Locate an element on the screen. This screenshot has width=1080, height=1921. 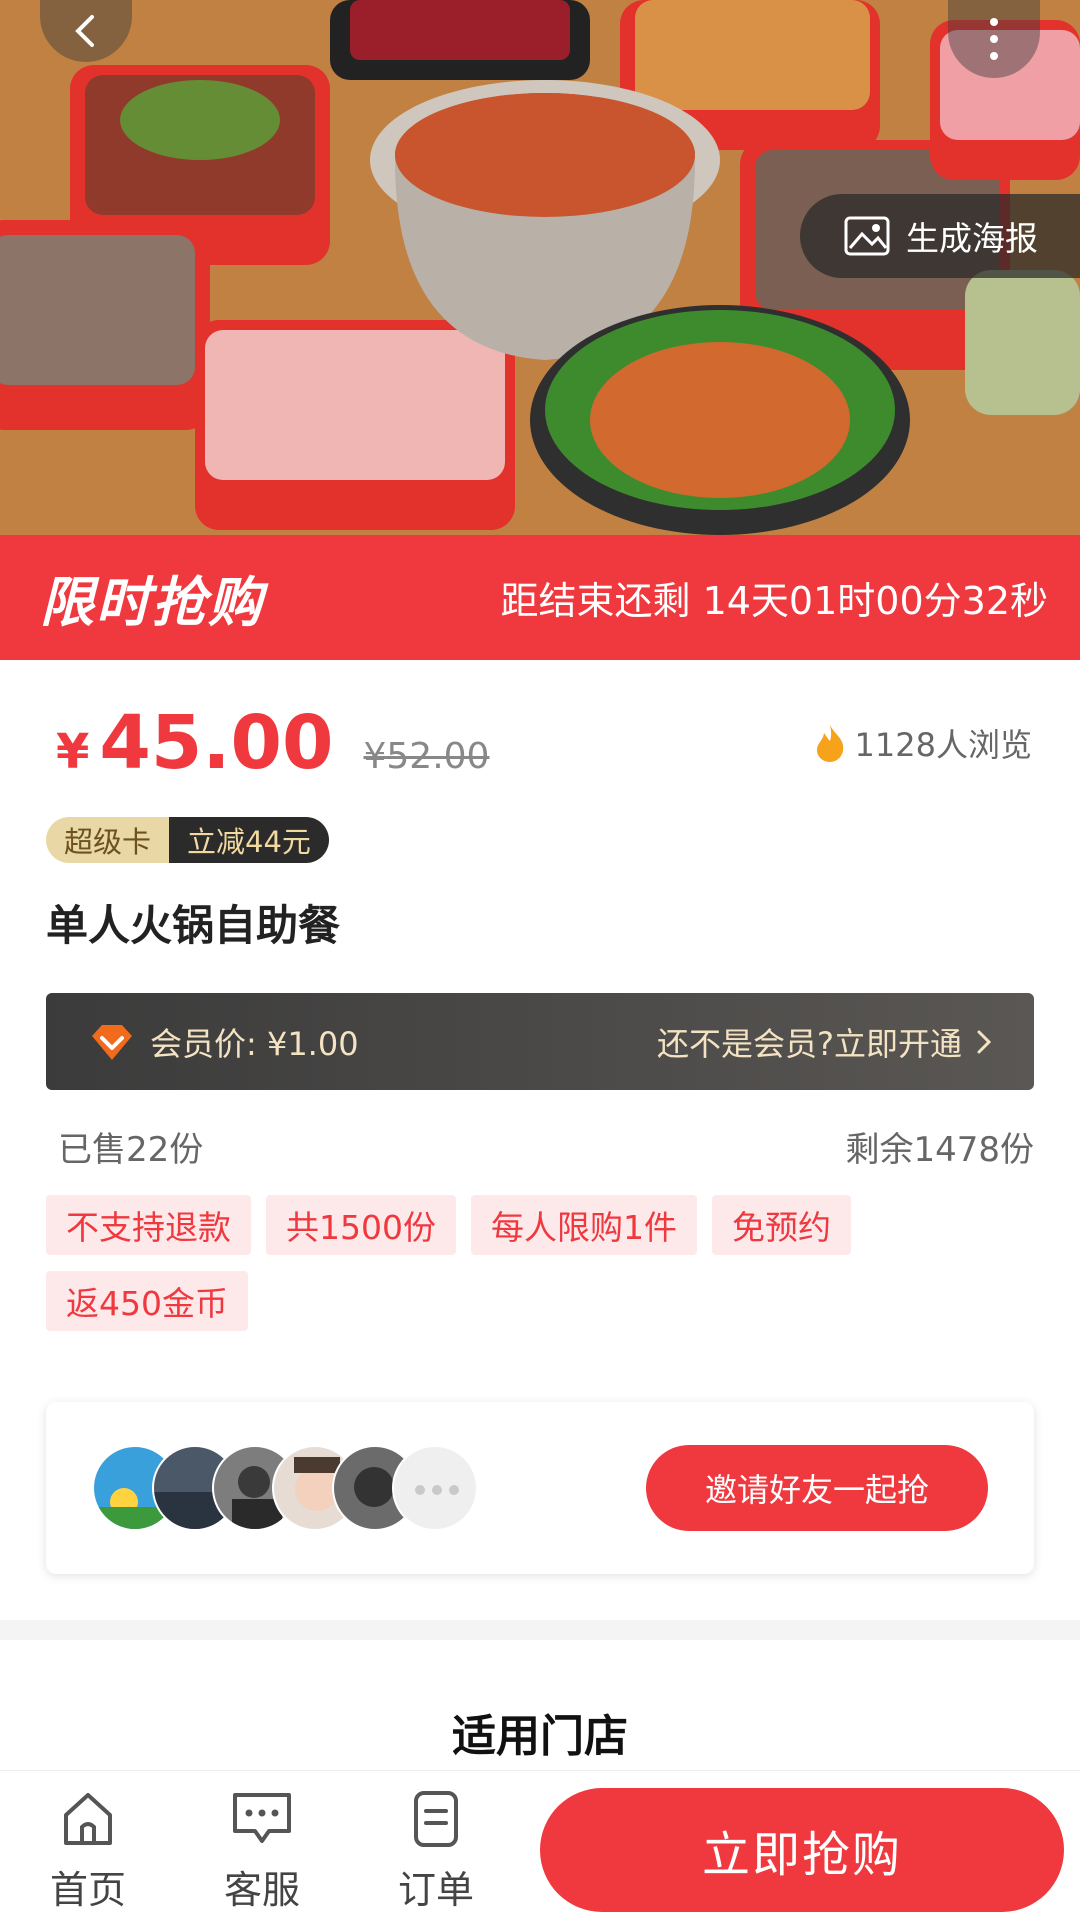
tag-no-refund: 不支持退款 is located at coordinates (148, 1225).